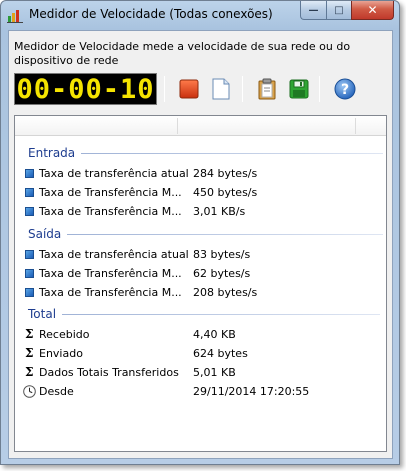 The image size is (406, 471). What do you see at coordinates (200, 193) in the screenshot?
I see `list-item: Taxa de Transferência M... 450 bytes/s` at bounding box center [200, 193].